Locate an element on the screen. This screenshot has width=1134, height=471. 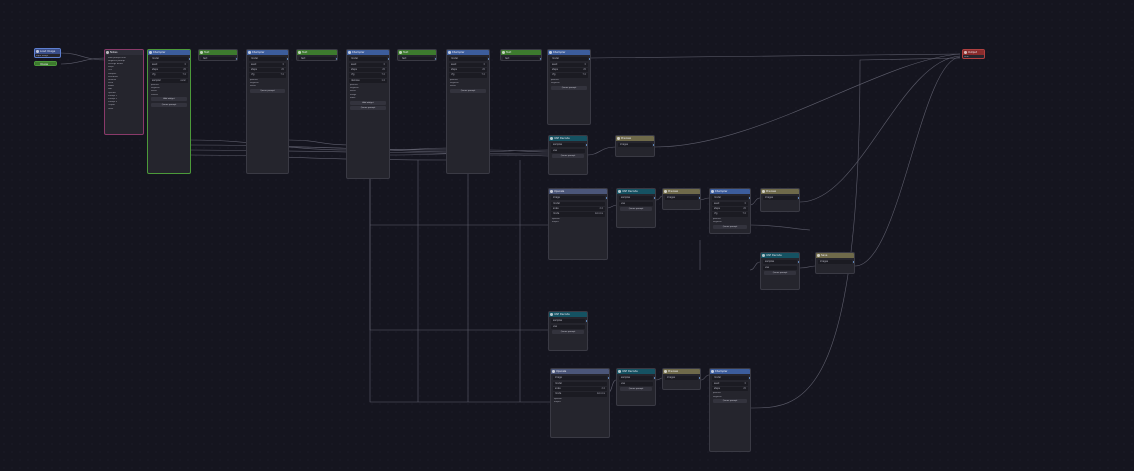
vae-decode-node-3: VAE Decode samples vae Queue prompt is located at coordinates (780, 271).